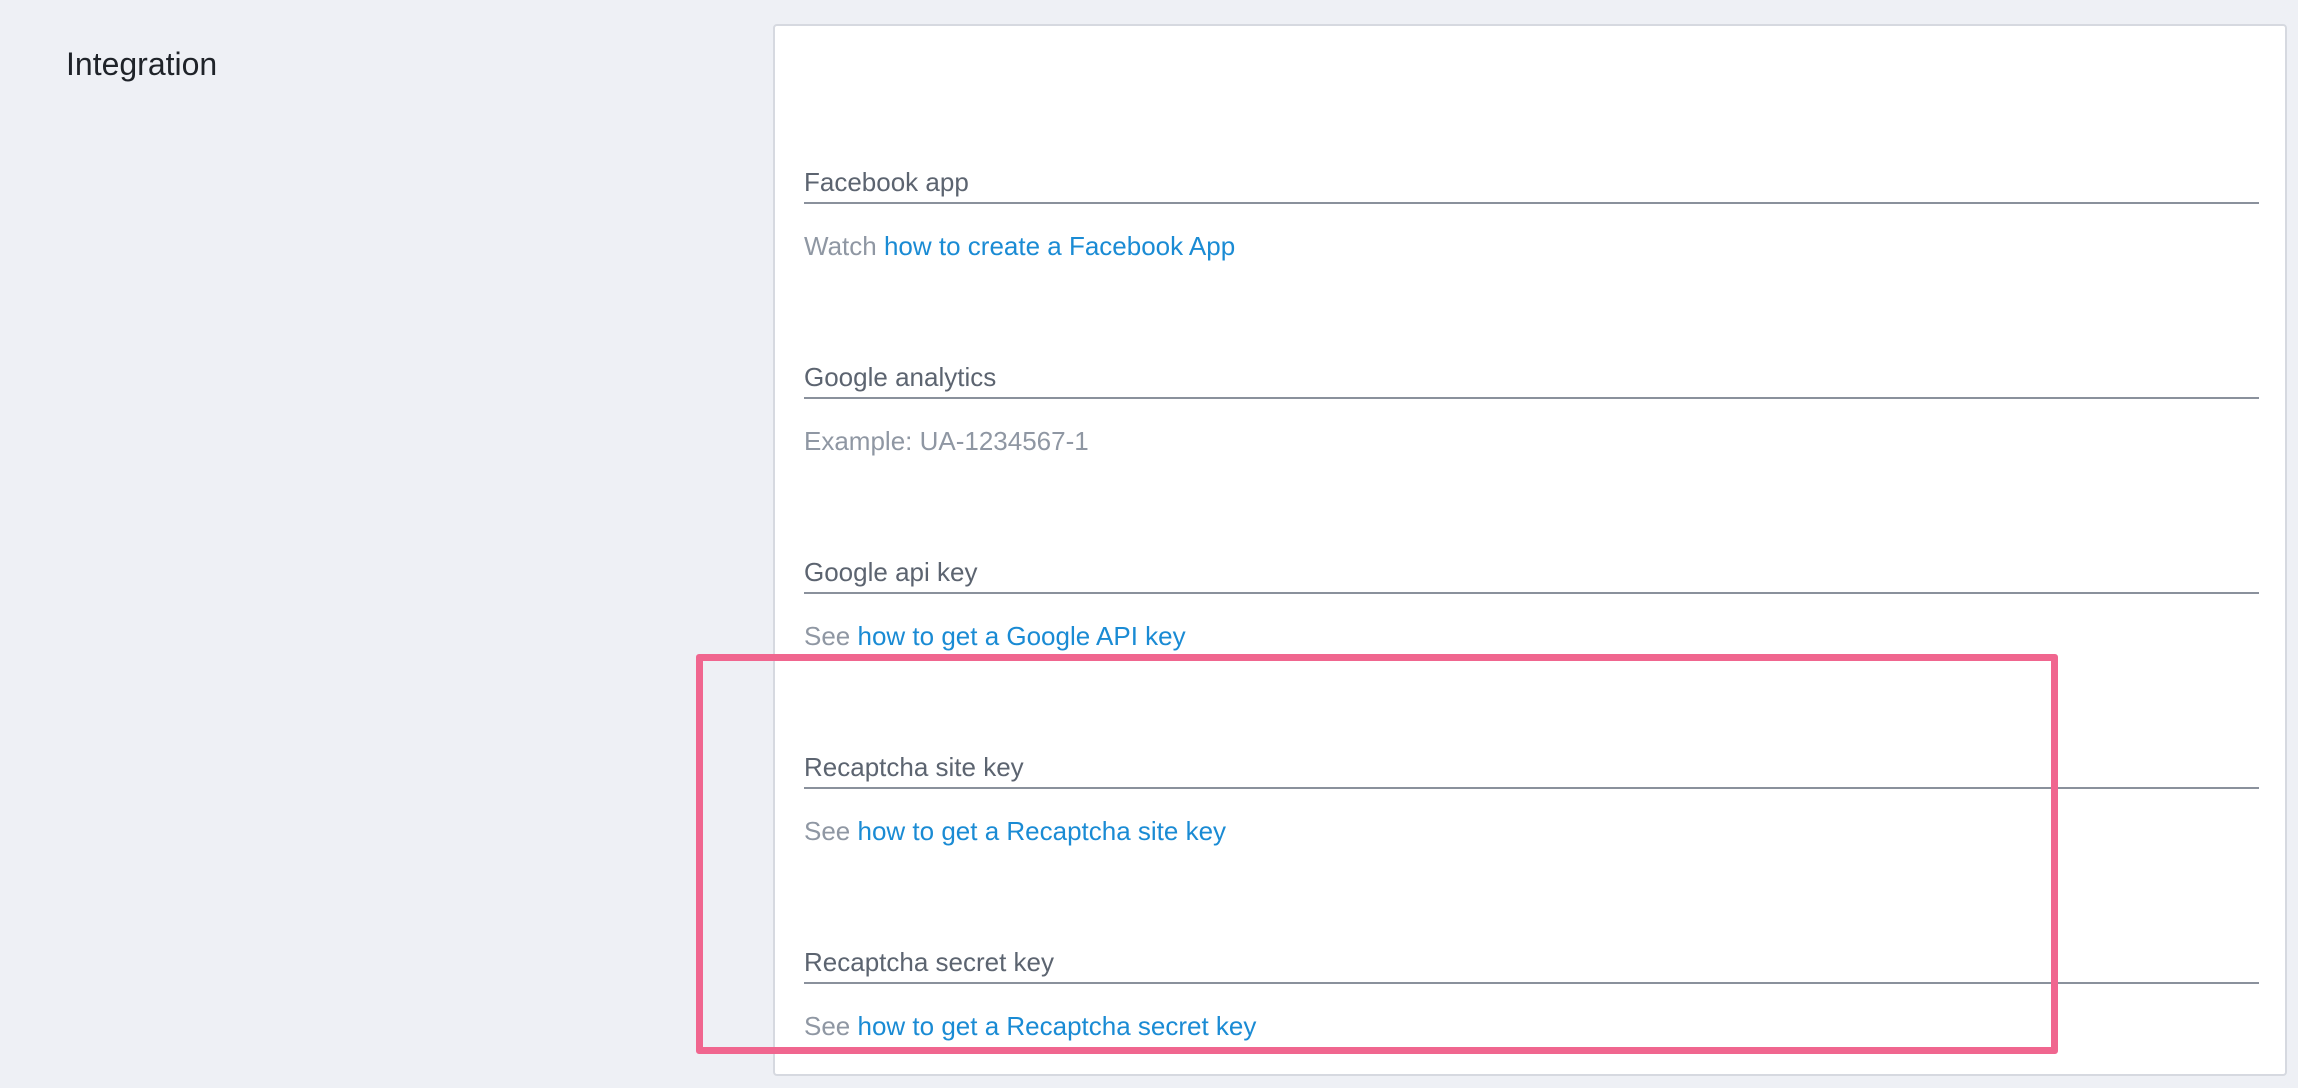 This screenshot has width=2298, height=1088. Describe the element at coordinates (1059, 246) in the screenshot. I see `facebook-app-help-link: how to create a Facebook App` at that location.